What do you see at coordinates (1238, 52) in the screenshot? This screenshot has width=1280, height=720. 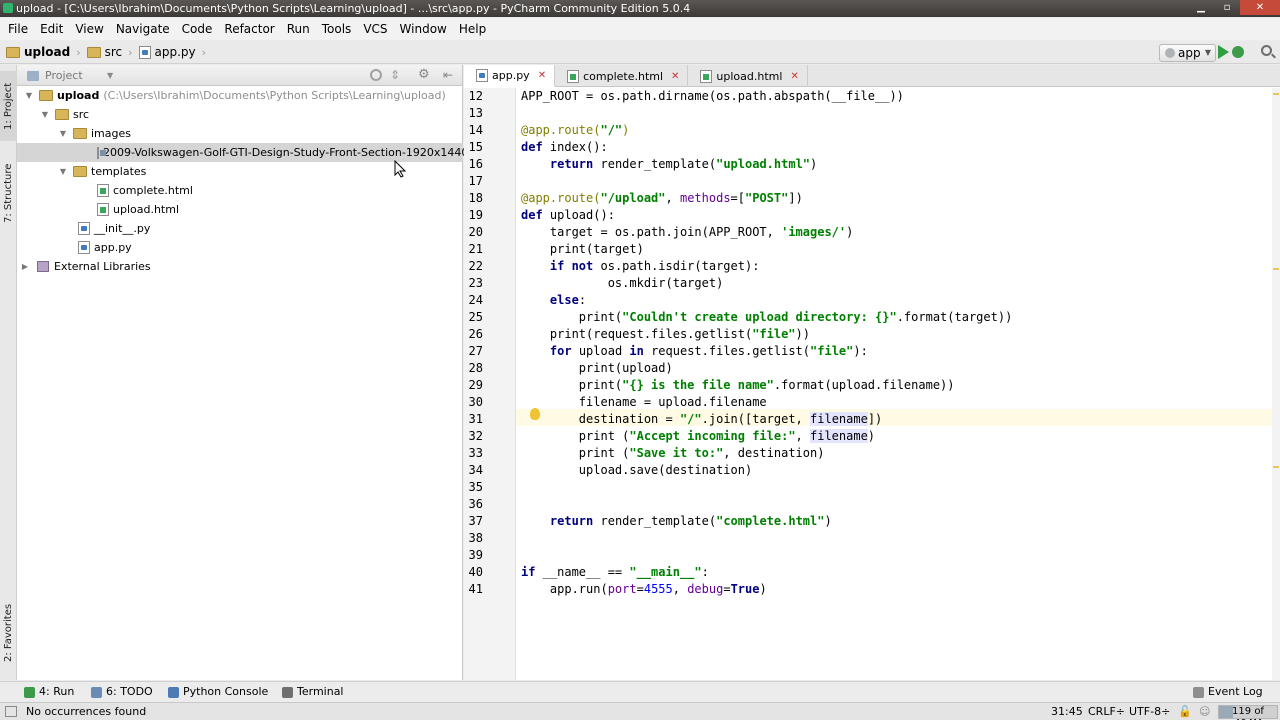 I see `debug-icon` at bounding box center [1238, 52].